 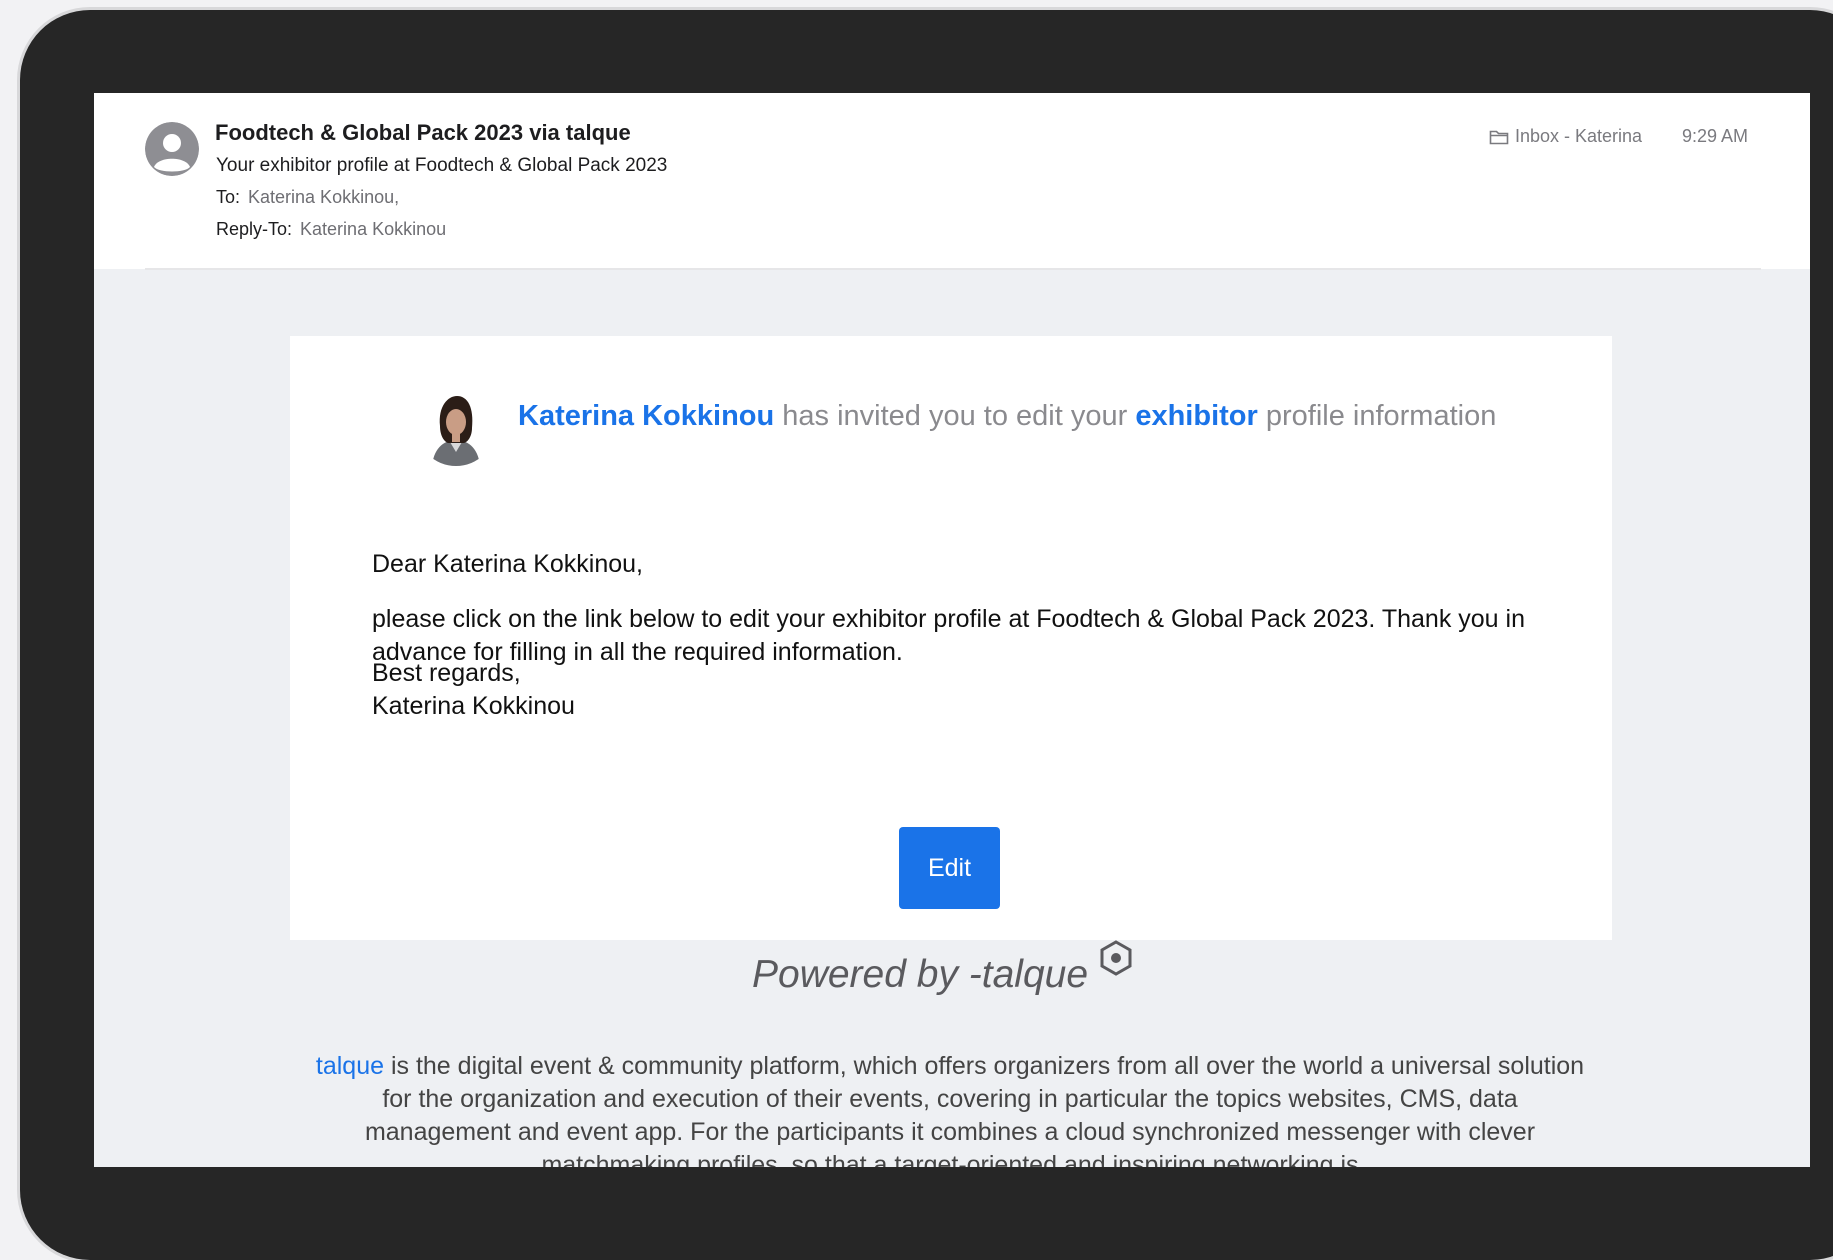 I want to click on mailbox-label: Inbox - Katerina, so click(x=1579, y=136).